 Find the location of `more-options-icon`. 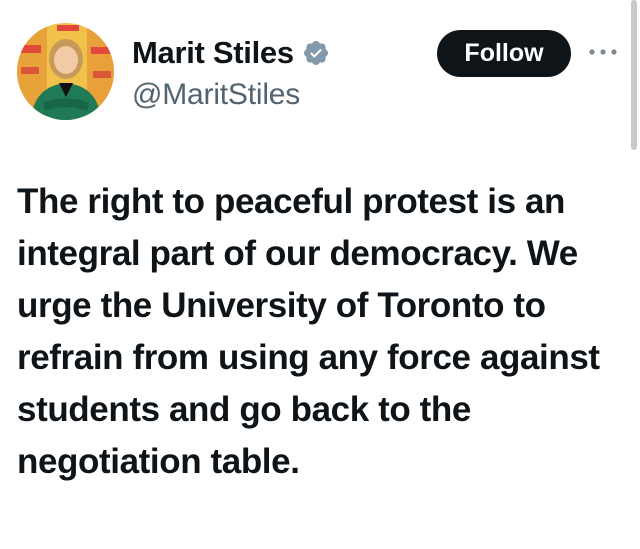

more-options-icon is located at coordinates (603, 52).